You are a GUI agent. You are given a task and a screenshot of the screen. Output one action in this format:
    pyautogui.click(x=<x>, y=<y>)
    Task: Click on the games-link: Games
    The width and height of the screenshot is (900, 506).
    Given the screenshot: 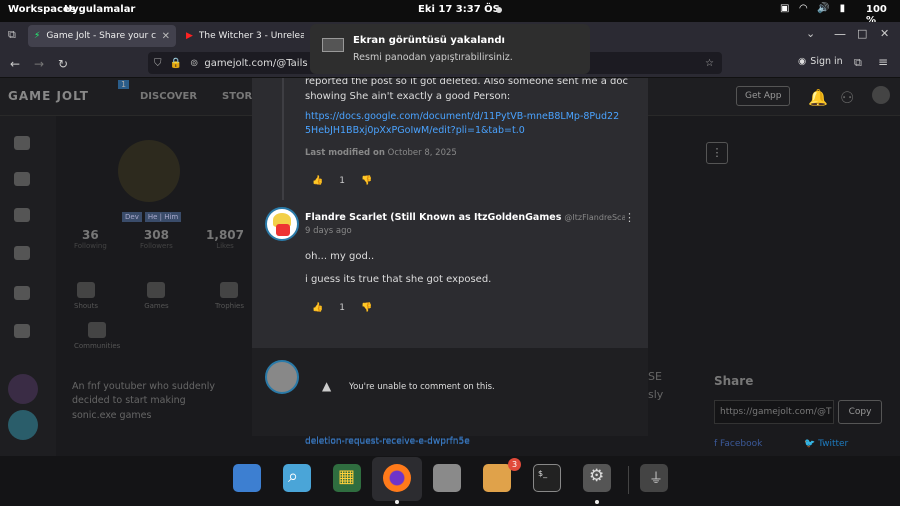 What is the action you would take?
    pyautogui.click(x=156, y=296)
    